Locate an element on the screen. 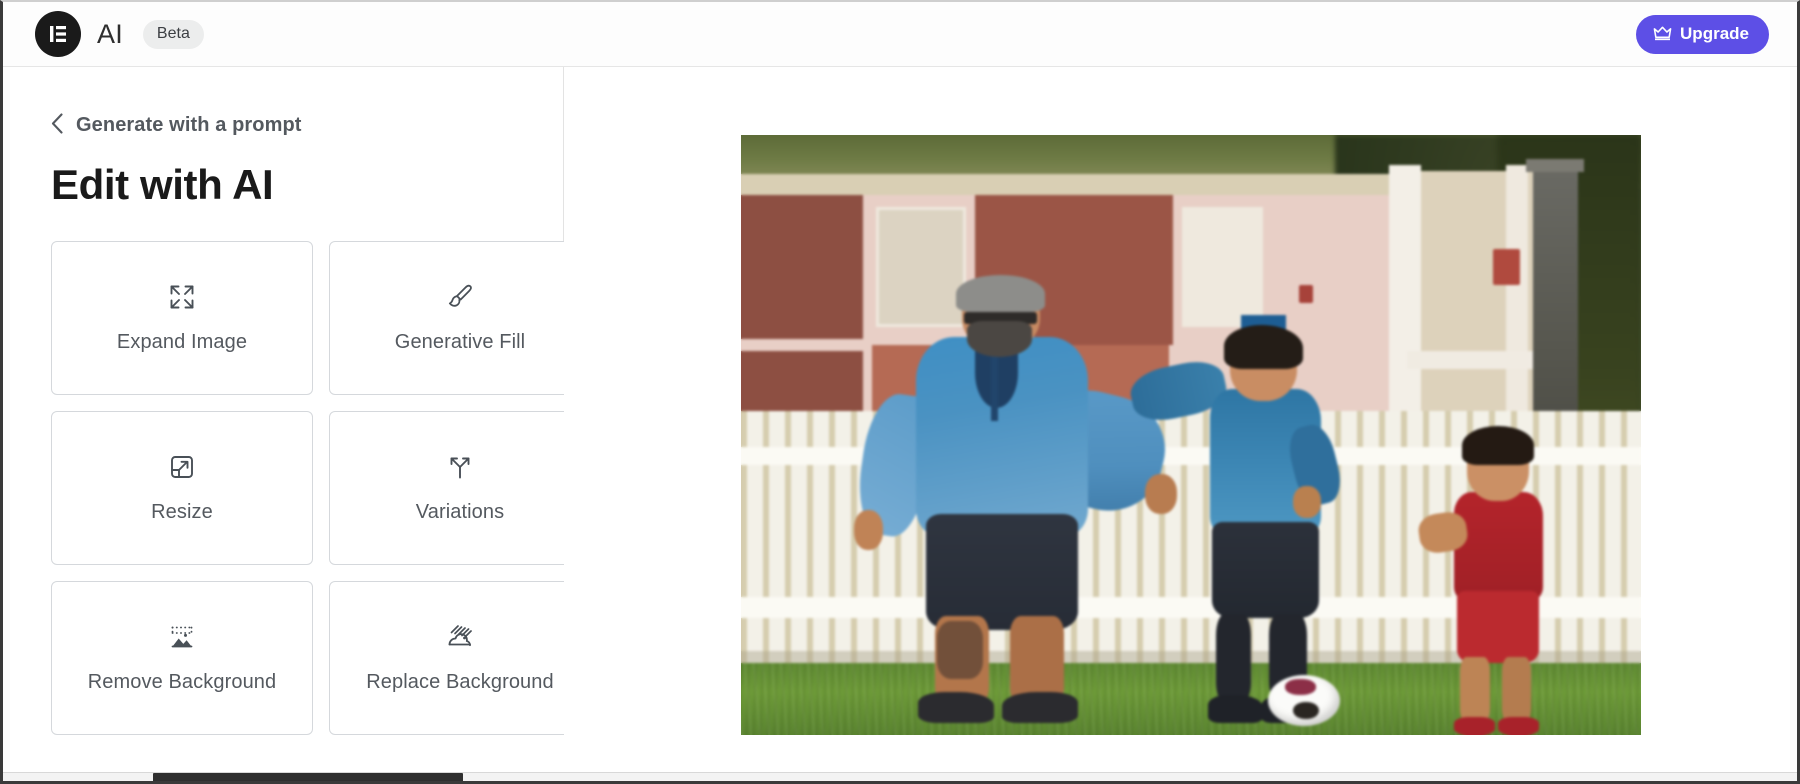  upgrade-button: Upgrade is located at coordinates (1702, 34).